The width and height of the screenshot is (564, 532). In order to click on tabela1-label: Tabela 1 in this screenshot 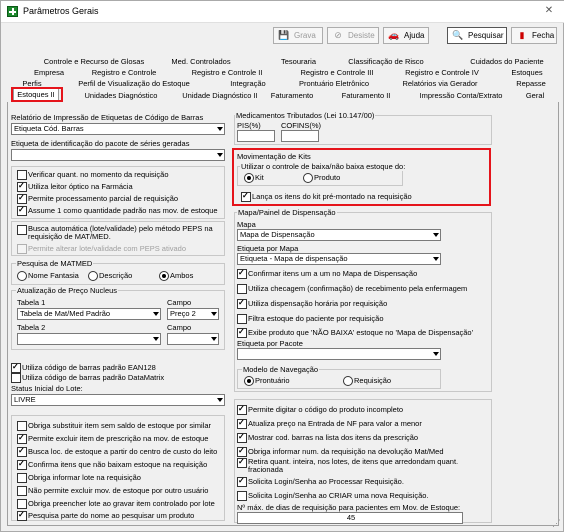, I will do `click(31, 302)`.